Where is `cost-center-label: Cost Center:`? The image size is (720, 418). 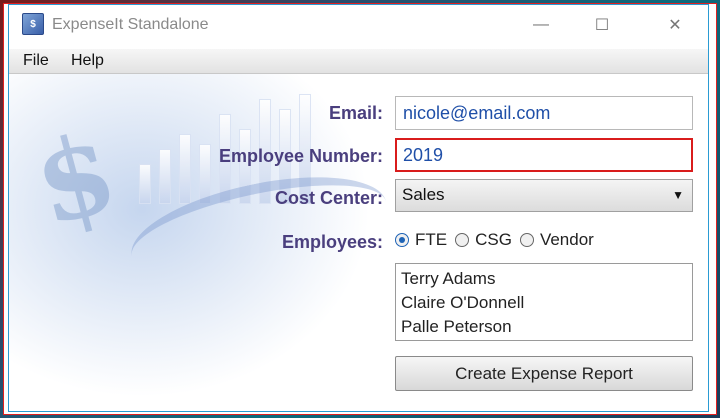
cost-center-label: Cost Center: is located at coordinates (328, 198).